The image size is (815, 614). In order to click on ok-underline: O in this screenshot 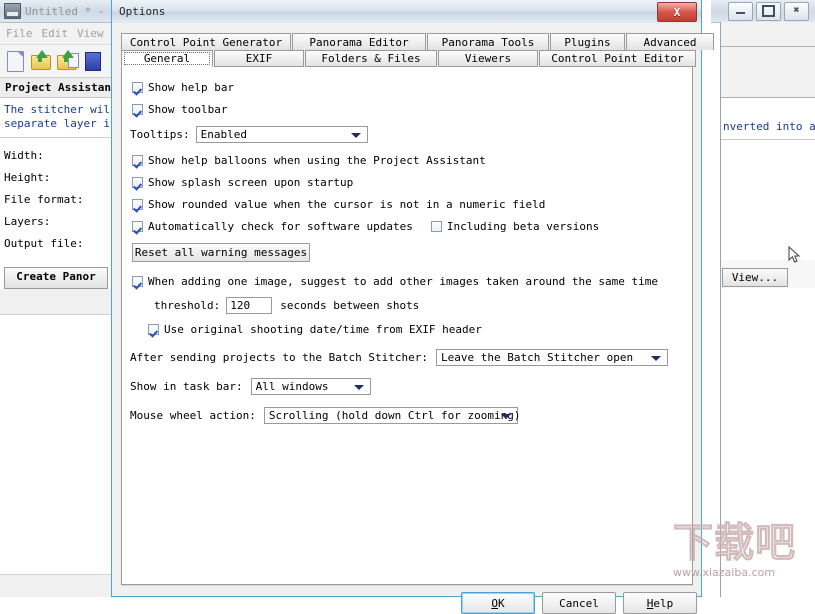, I will do `click(494, 603)`.